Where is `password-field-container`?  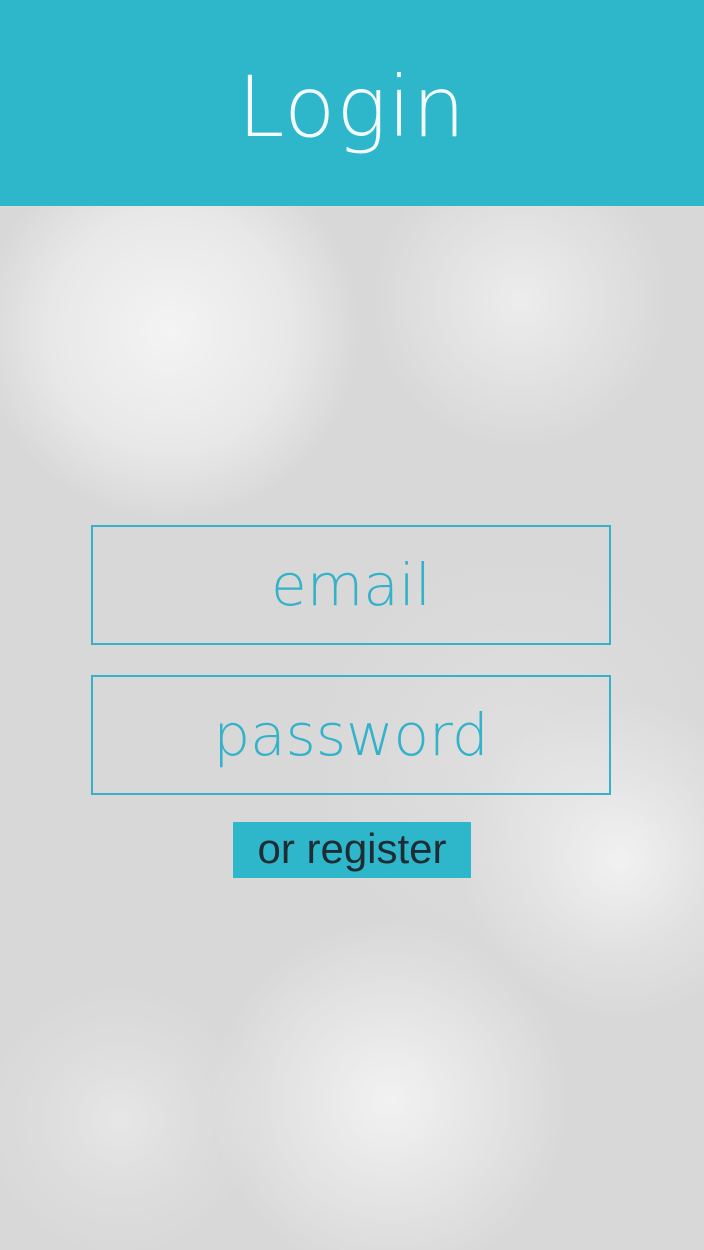
password-field-container is located at coordinates (351, 735).